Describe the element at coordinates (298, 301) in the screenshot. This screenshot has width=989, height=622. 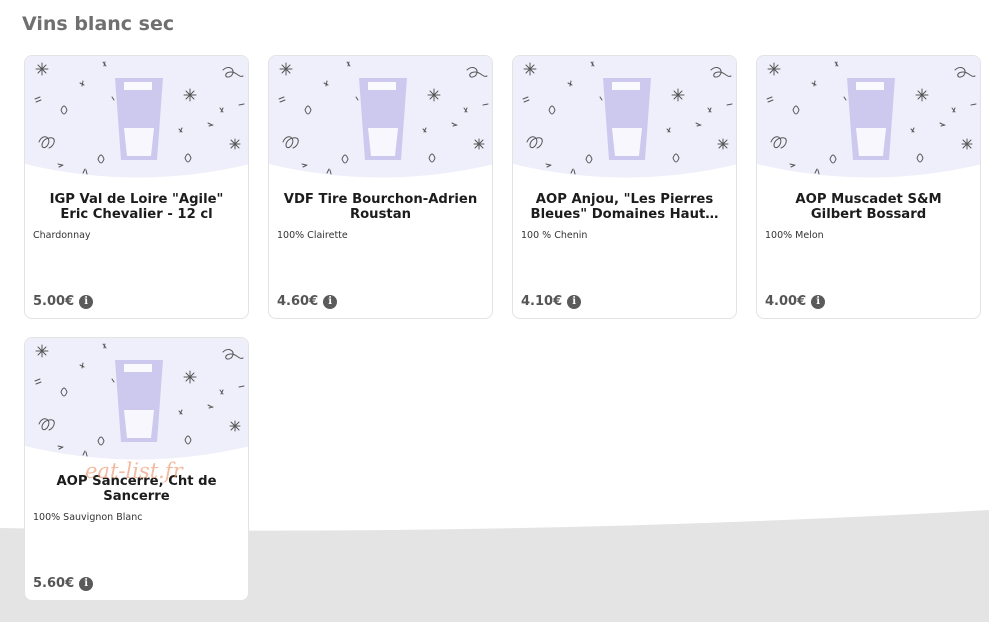
I see `product-price: 4.60€` at that location.